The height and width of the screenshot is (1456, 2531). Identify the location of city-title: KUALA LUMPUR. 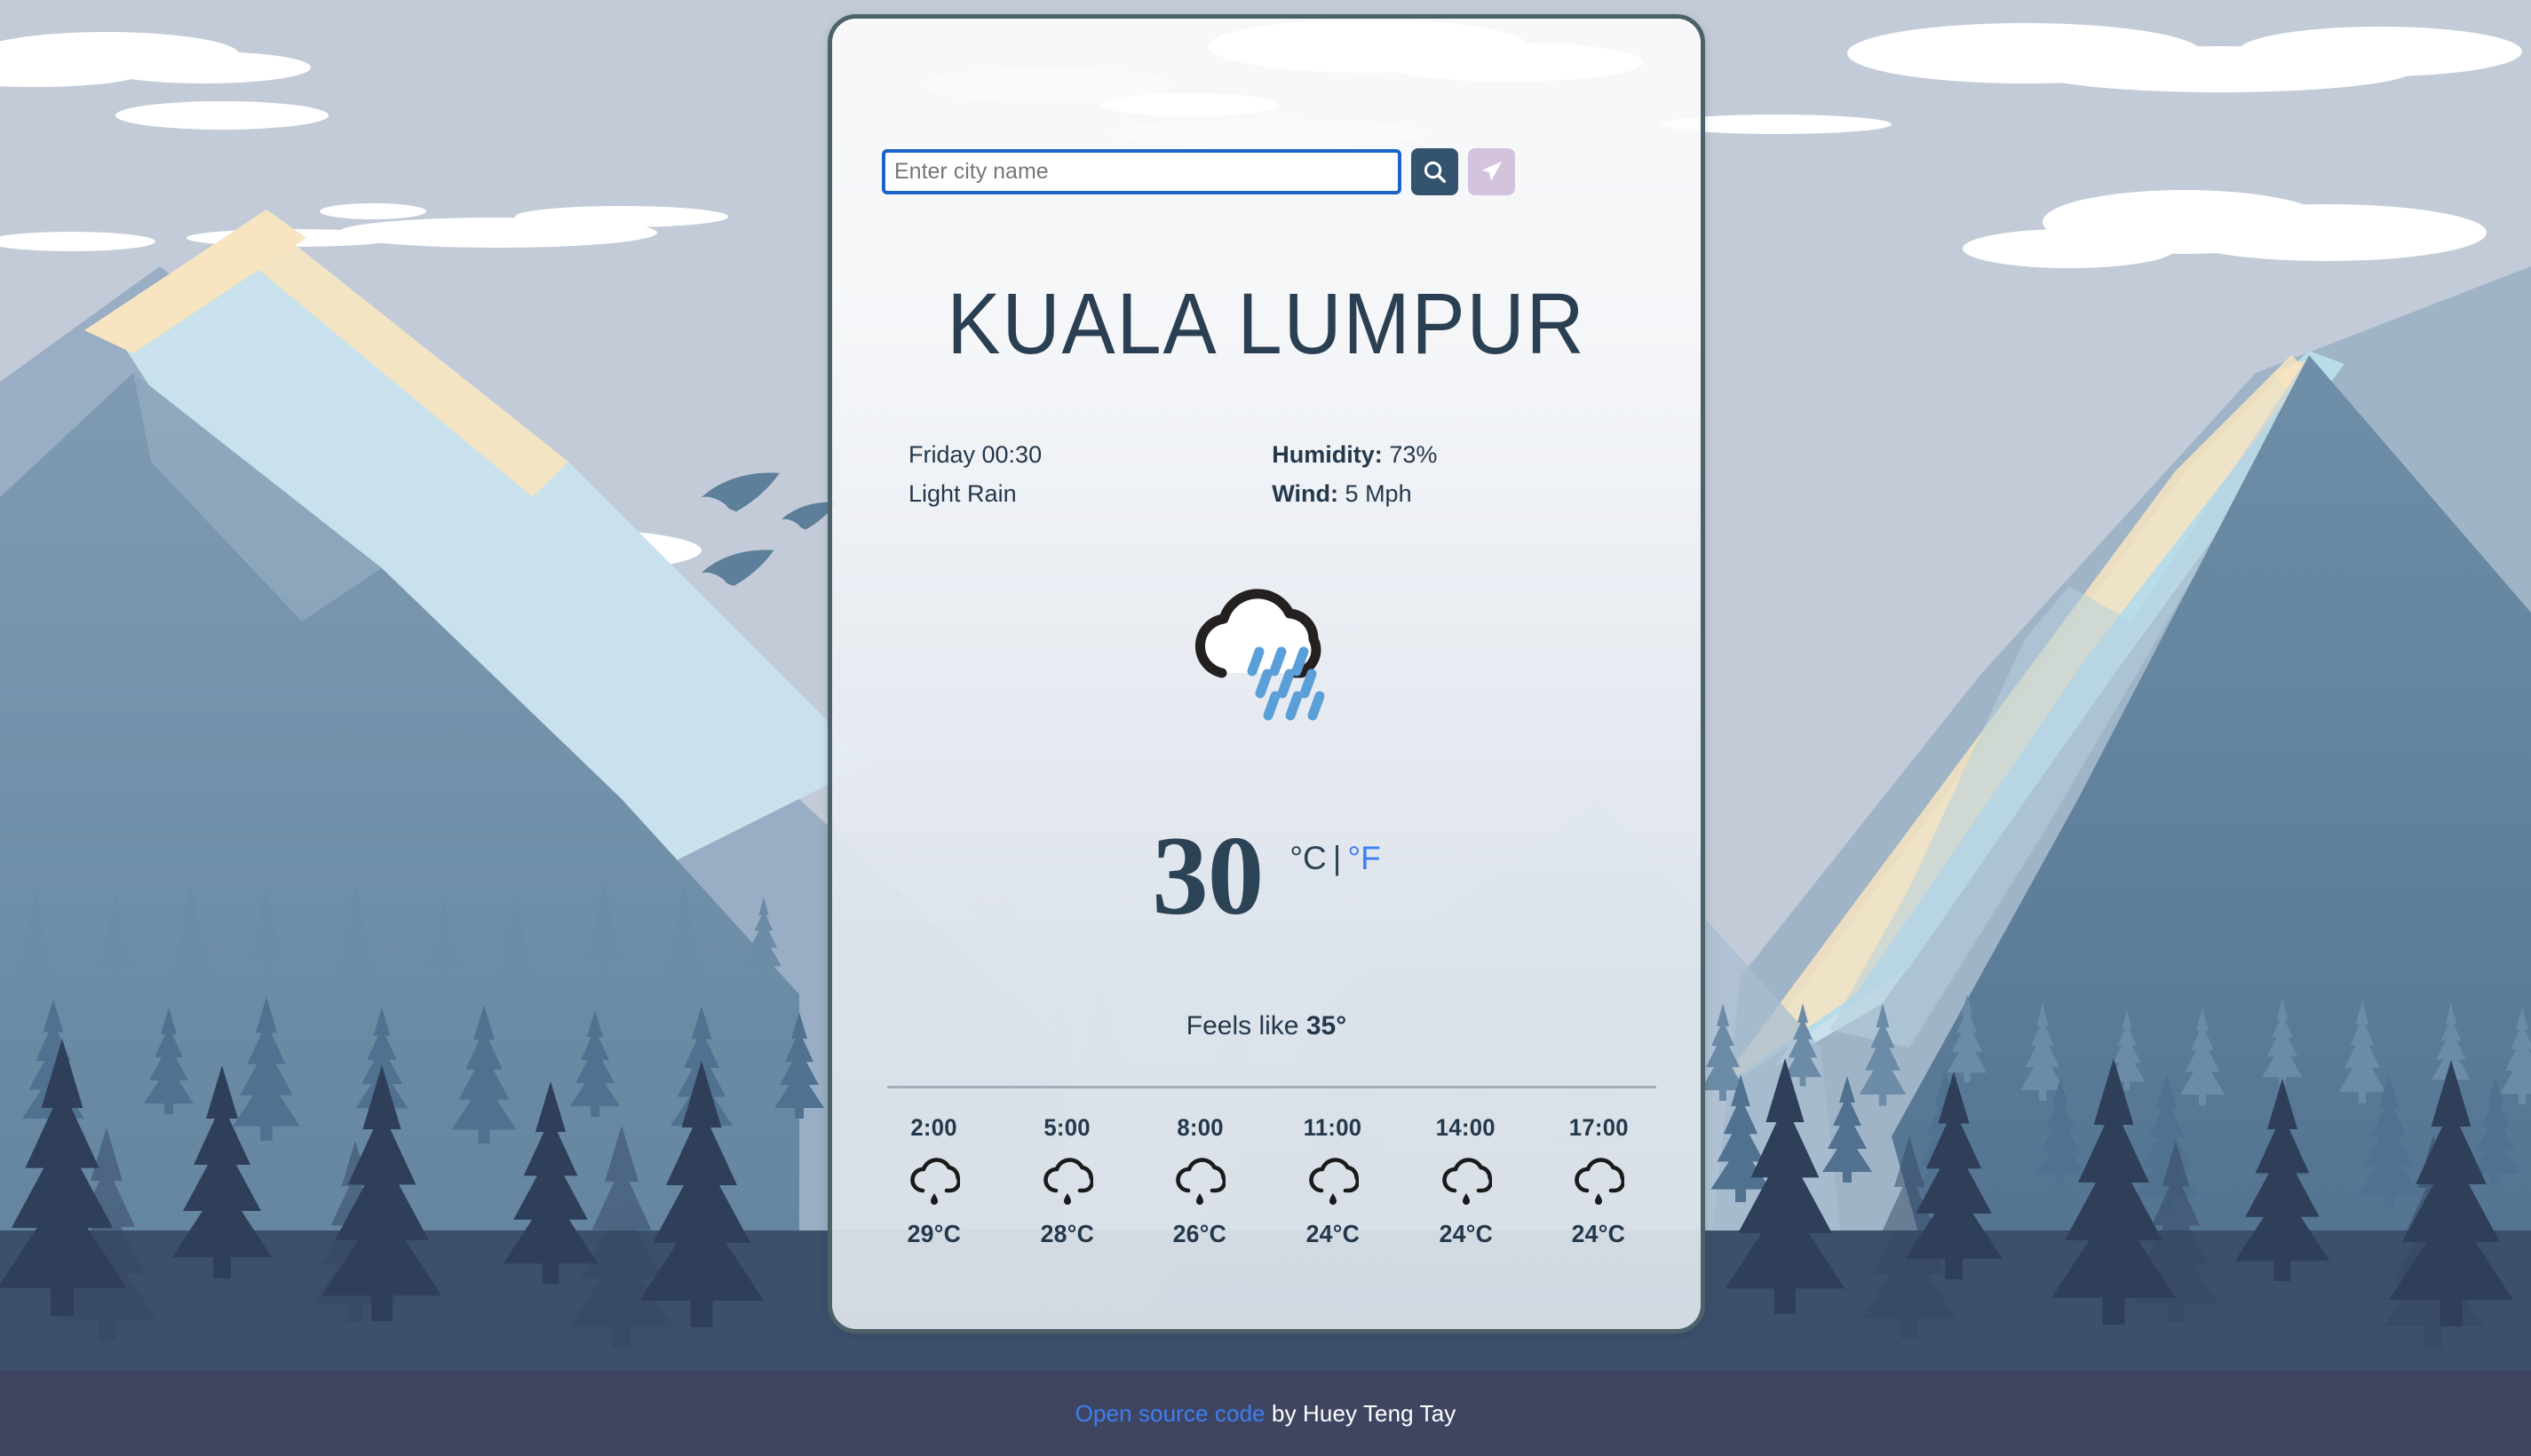
(1266, 323).